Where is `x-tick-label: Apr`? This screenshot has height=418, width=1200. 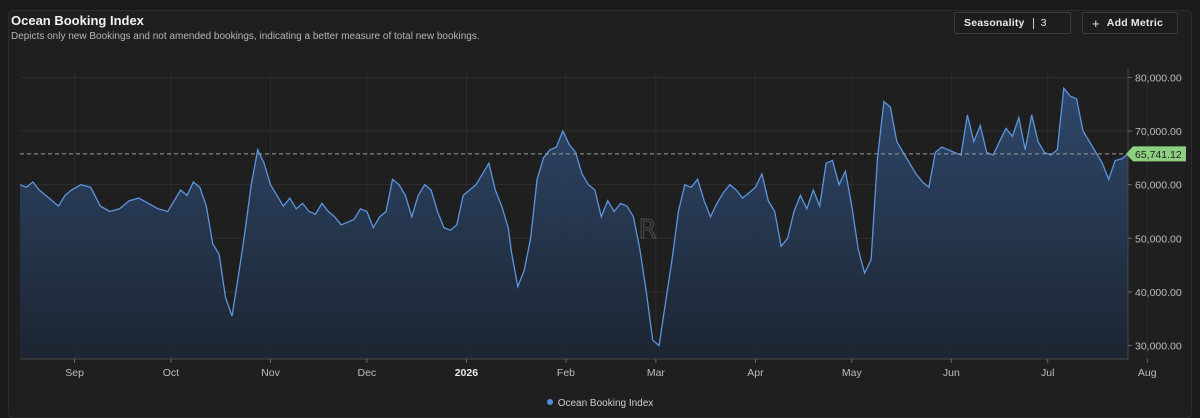
x-tick-label: Apr is located at coordinates (755, 373).